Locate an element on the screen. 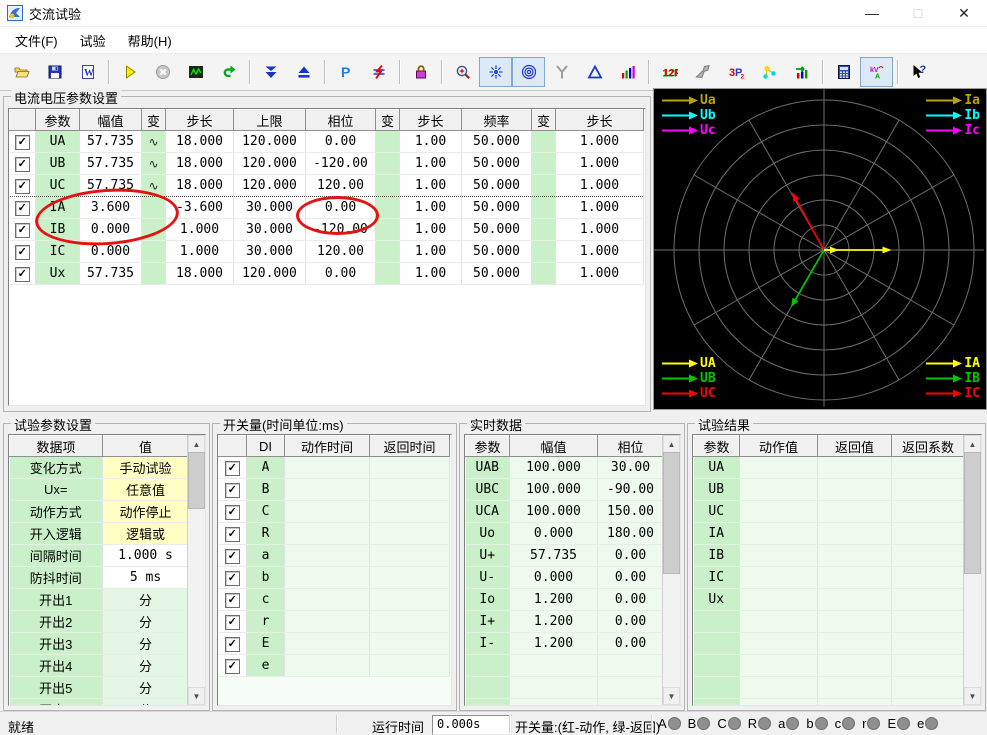  waveform-button is located at coordinates (195, 72).